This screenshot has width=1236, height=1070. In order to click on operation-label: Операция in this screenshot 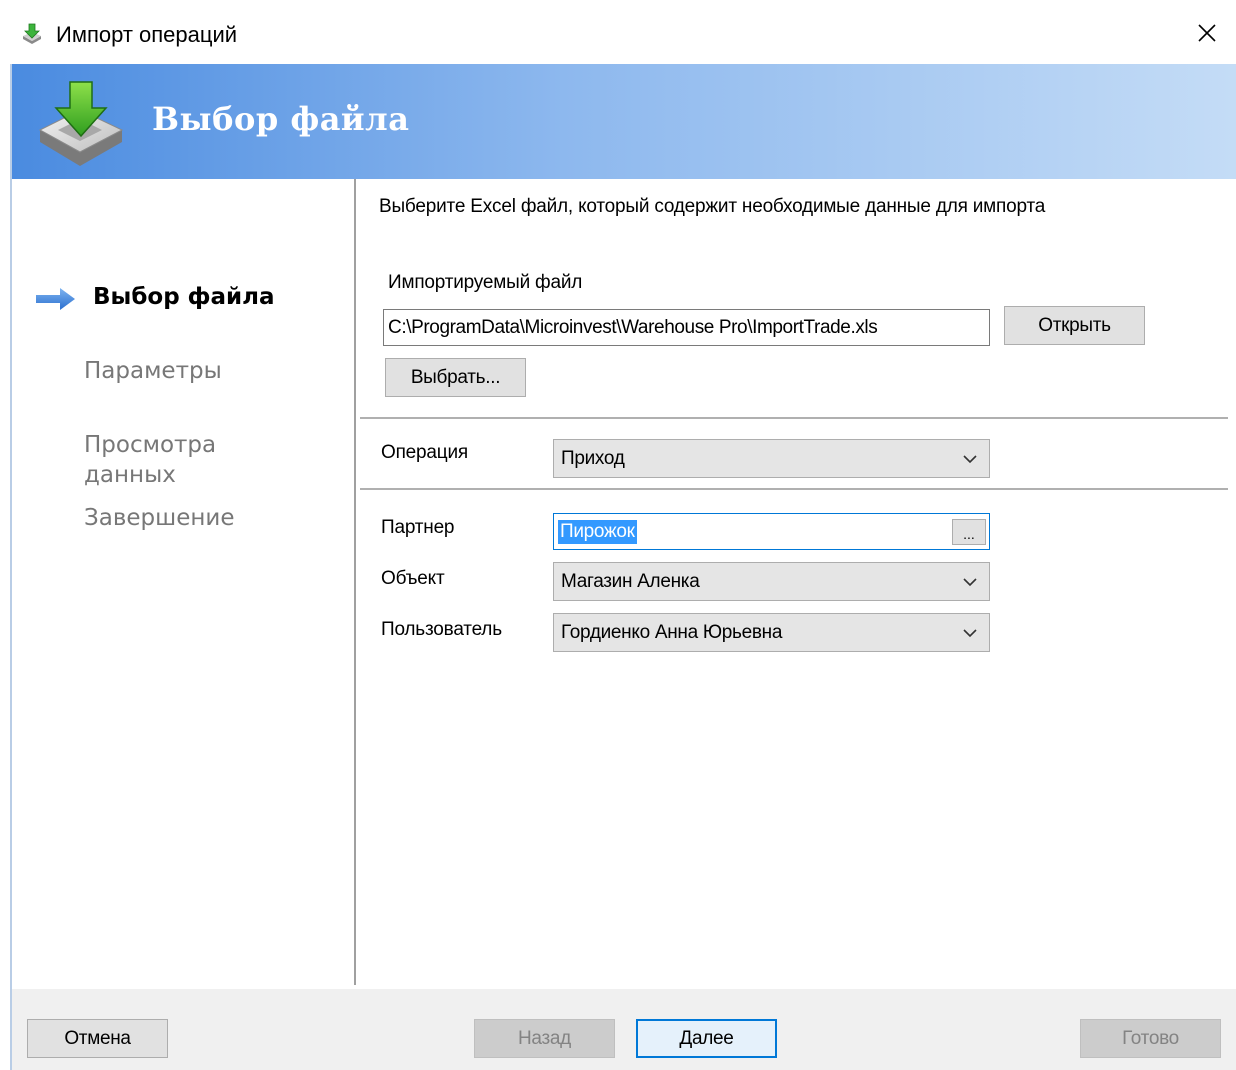, I will do `click(424, 452)`.